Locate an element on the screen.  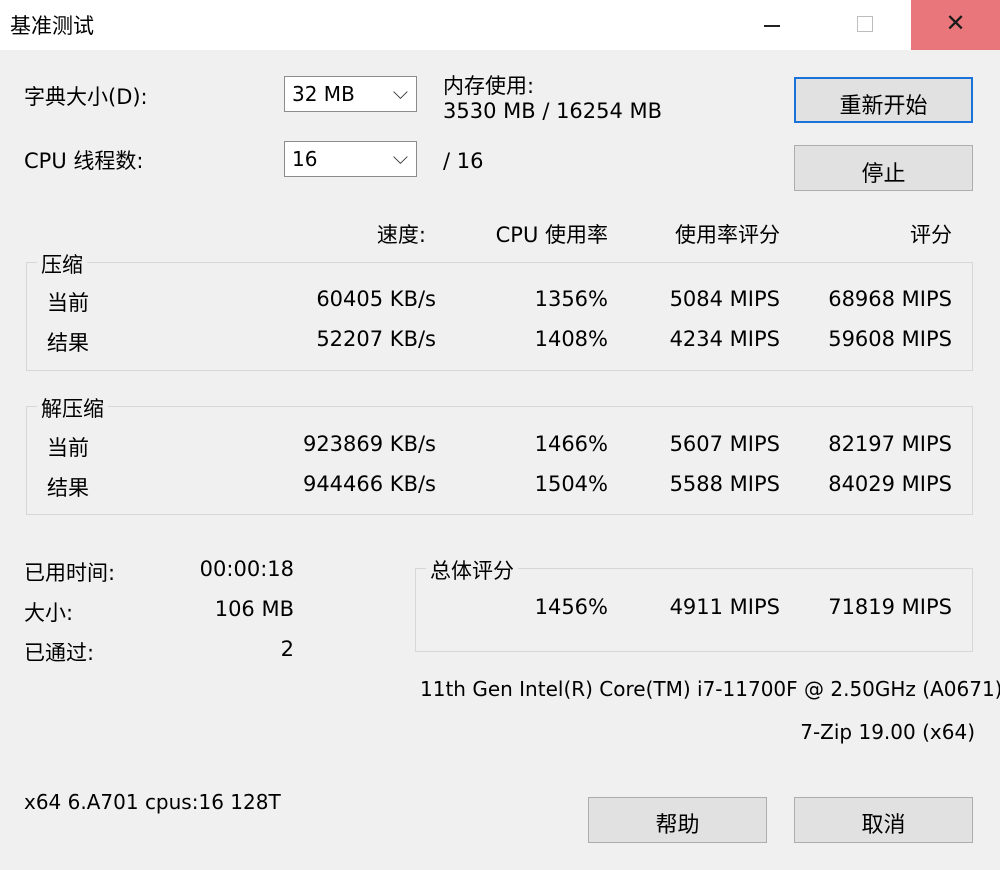
stop-button: 停止 is located at coordinates (883, 168).